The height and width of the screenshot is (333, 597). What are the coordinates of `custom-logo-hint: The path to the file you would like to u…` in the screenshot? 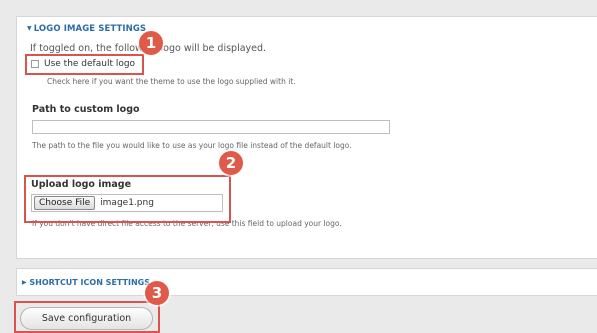 It's located at (192, 145).